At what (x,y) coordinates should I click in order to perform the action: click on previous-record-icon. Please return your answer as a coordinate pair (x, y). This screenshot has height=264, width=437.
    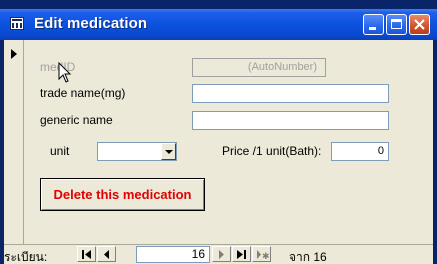
    Looking at the image, I should click on (106, 254).